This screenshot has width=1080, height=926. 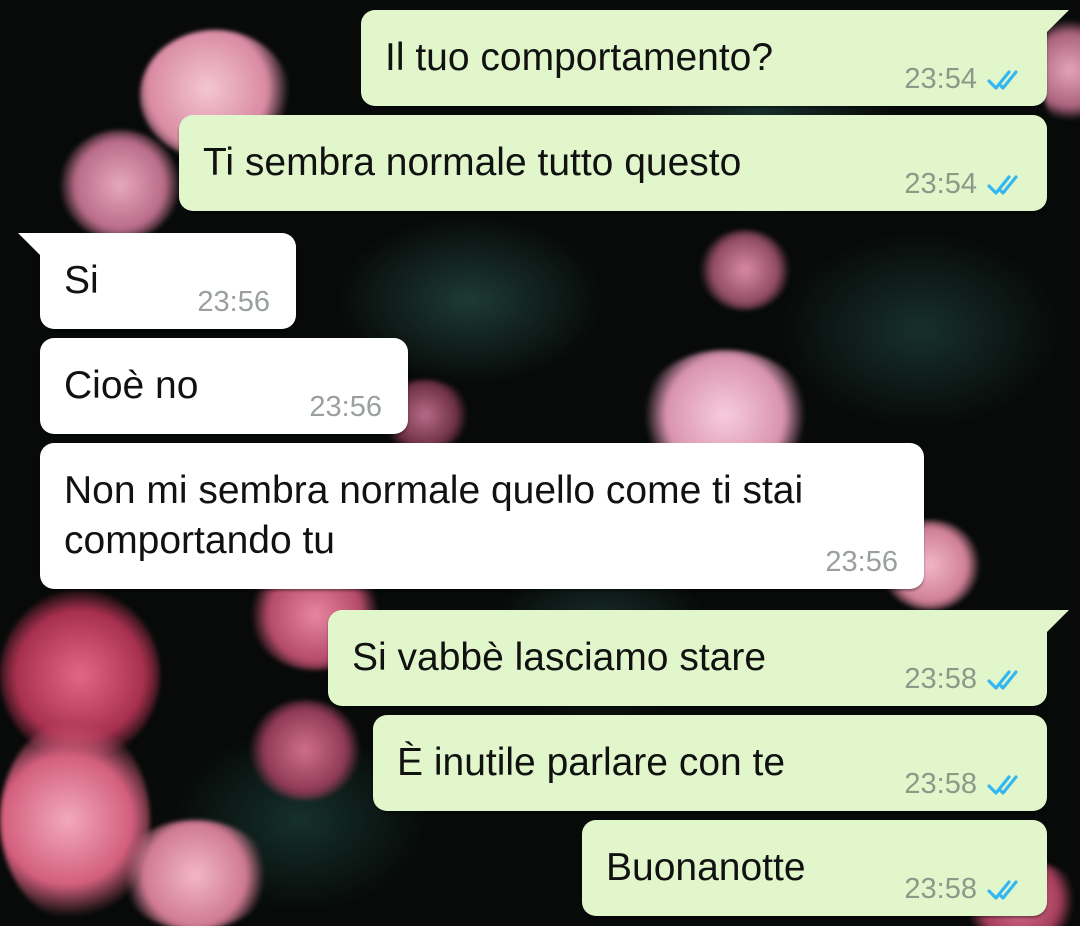 What do you see at coordinates (579, 57) in the screenshot?
I see `message-text: Il tuo comportamento?` at bounding box center [579, 57].